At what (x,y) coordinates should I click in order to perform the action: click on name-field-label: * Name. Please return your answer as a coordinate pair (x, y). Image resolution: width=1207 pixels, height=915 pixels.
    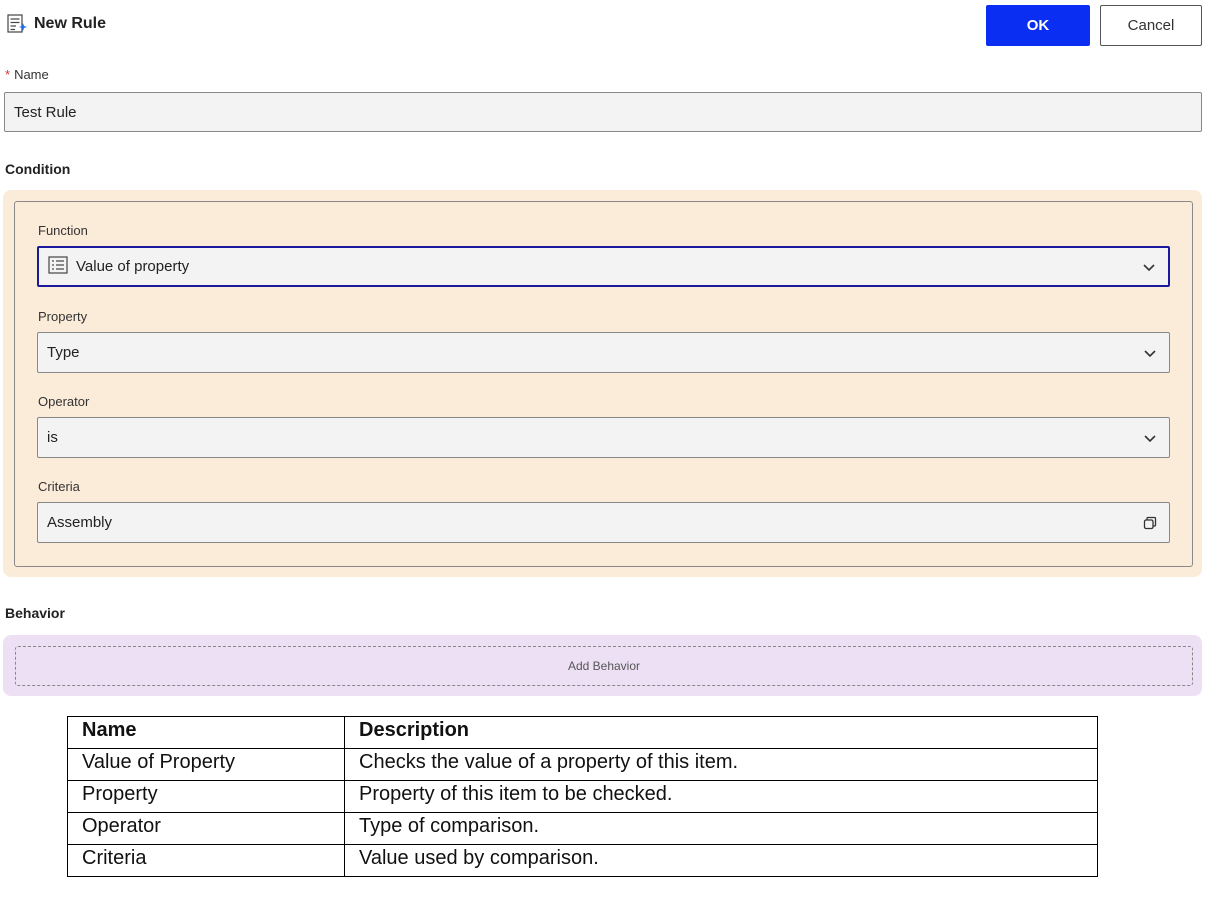
    Looking at the image, I should click on (27, 75).